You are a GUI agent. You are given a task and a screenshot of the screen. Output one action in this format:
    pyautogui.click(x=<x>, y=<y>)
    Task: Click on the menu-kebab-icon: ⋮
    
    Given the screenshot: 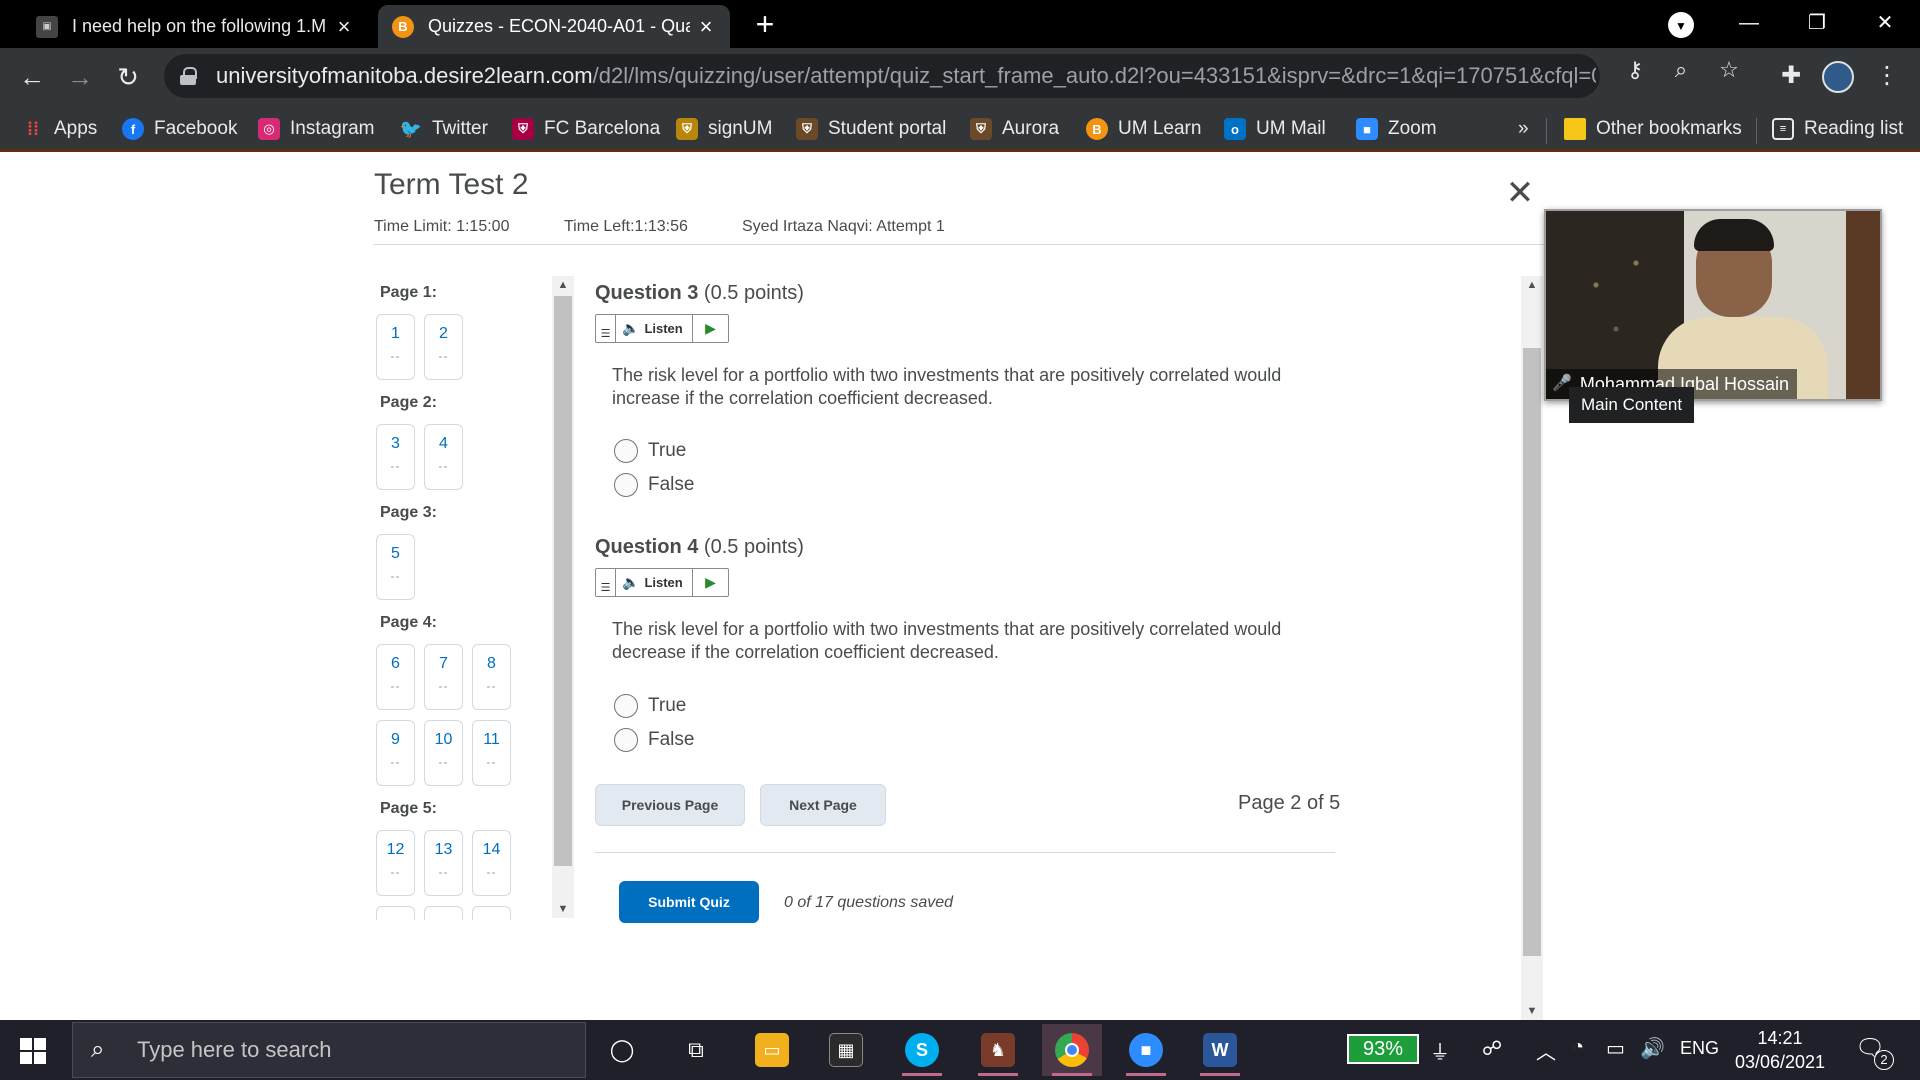 What is the action you would take?
    pyautogui.click(x=1887, y=76)
    